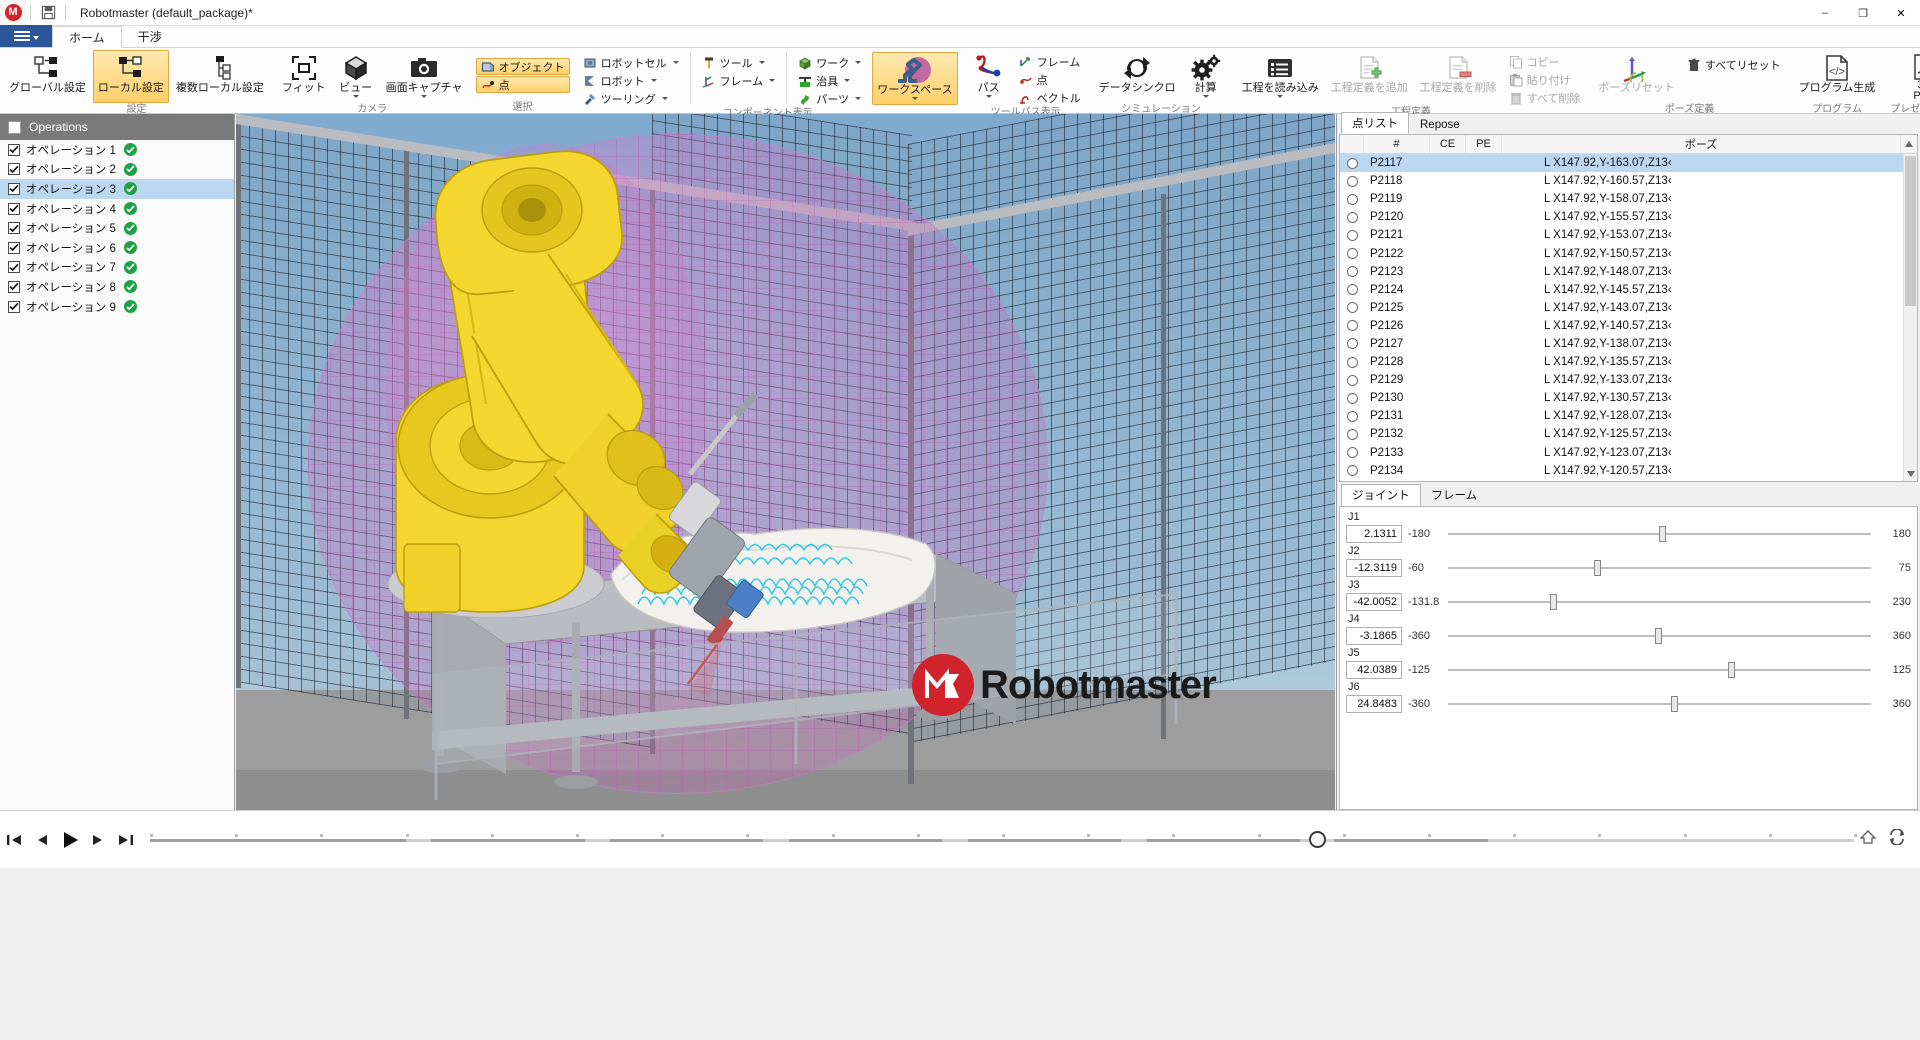 This screenshot has width=1920, height=1040. Describe the element at coordinates (42, 840) in the screenshot. I see `step-back-button` at that location.